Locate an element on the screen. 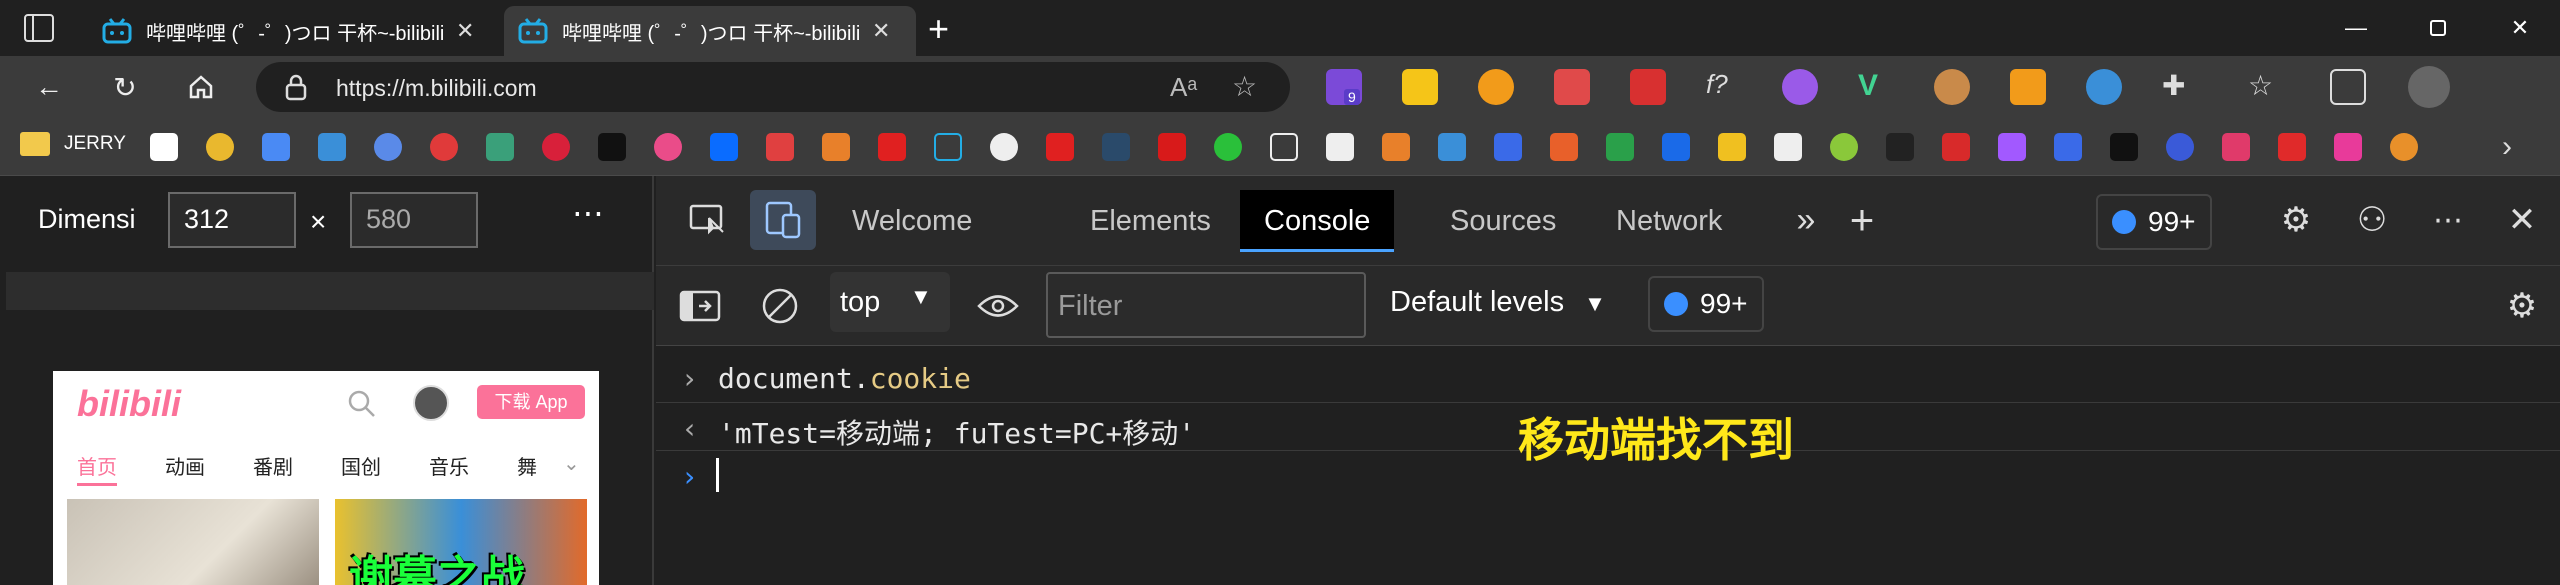 The width and height of the screenshot is (2560, 585). weibo-icon is located at coordinates (444, 147).